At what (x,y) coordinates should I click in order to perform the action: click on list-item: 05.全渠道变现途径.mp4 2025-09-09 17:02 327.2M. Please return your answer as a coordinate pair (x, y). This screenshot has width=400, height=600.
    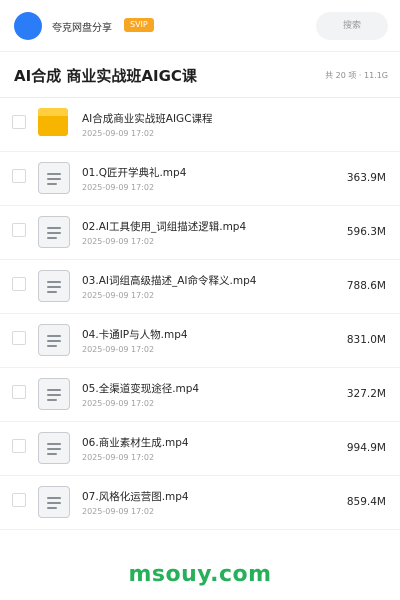
    Looking at the image, I should click on (200, 395).